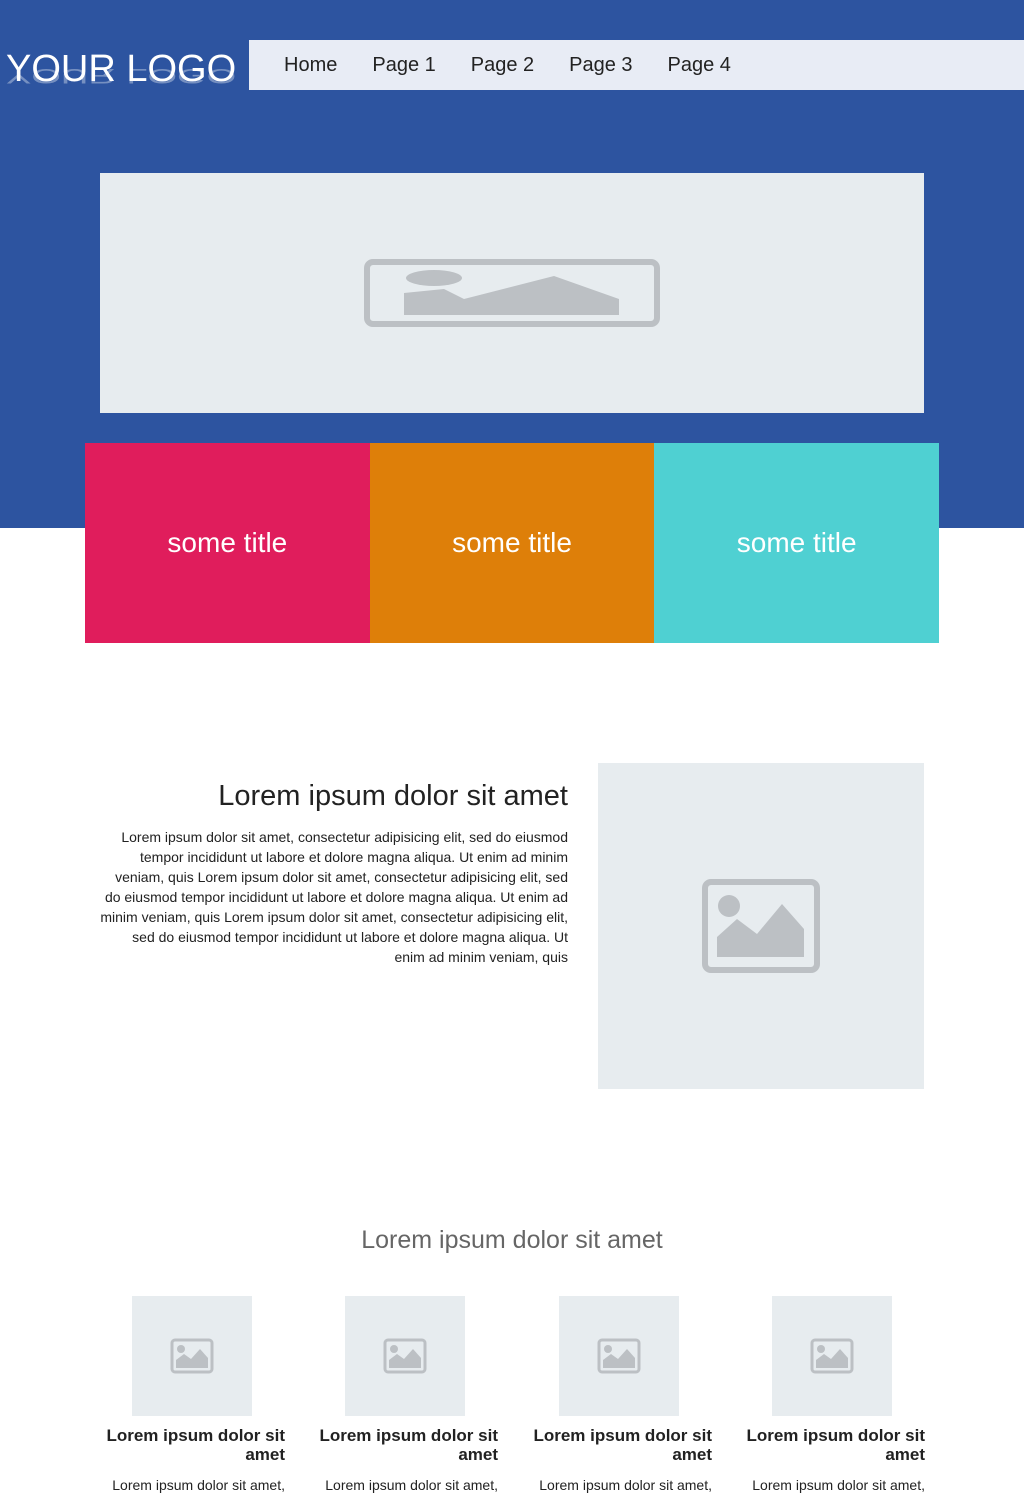  I want to click on logo-reflection: YOUR LOGO, so click(121, 76).